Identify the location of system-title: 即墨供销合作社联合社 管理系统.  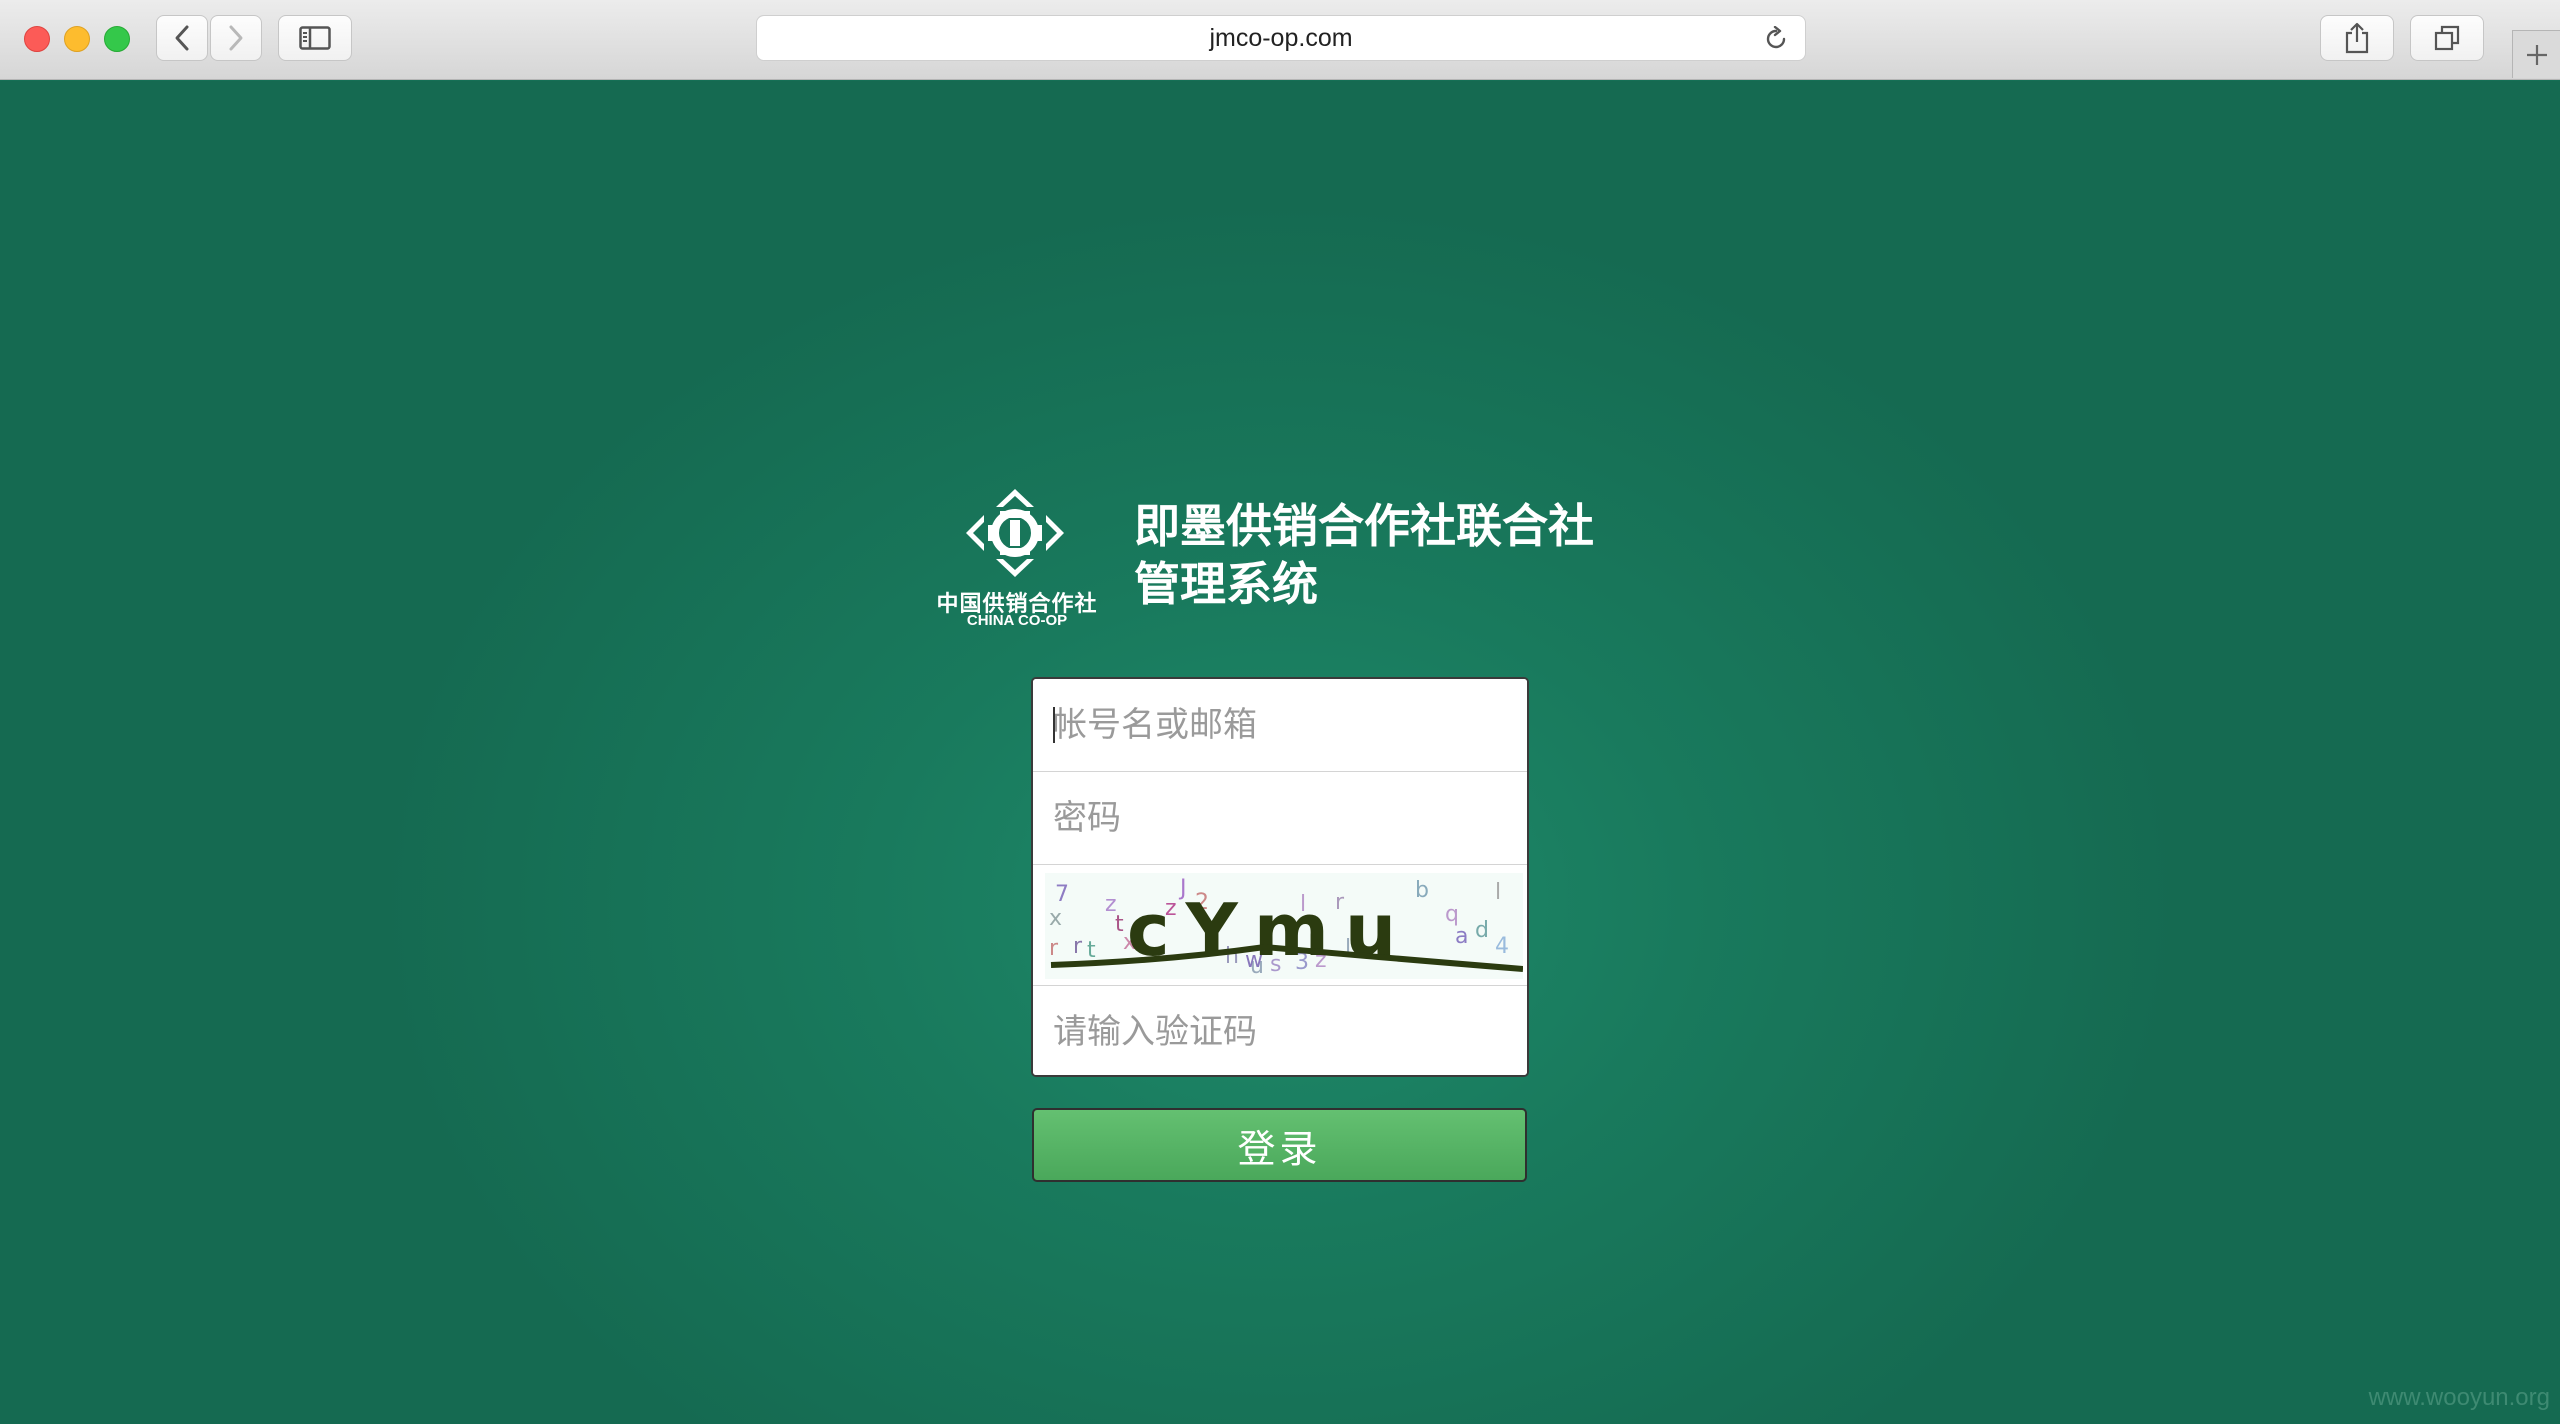
(1364, 555).